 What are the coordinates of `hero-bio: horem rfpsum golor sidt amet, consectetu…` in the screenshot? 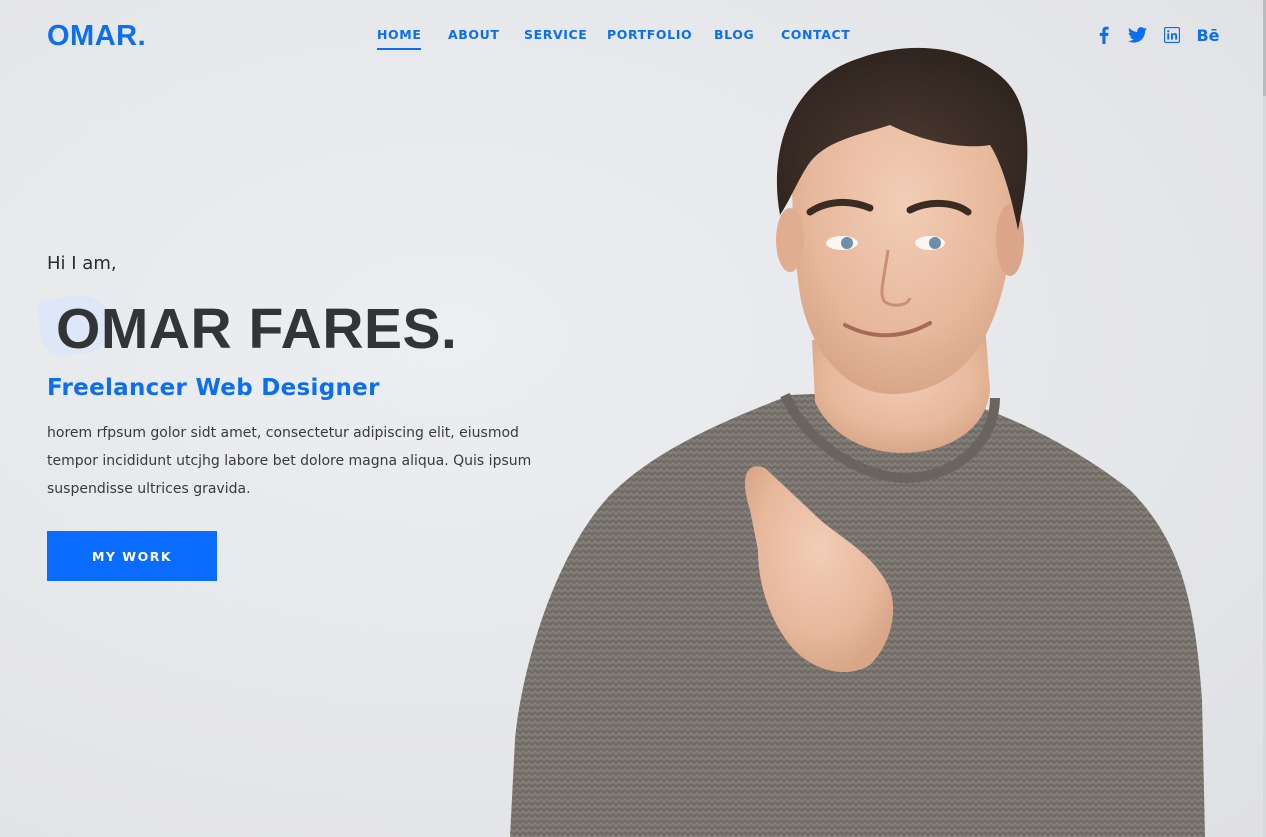 It's located at (289, 461).